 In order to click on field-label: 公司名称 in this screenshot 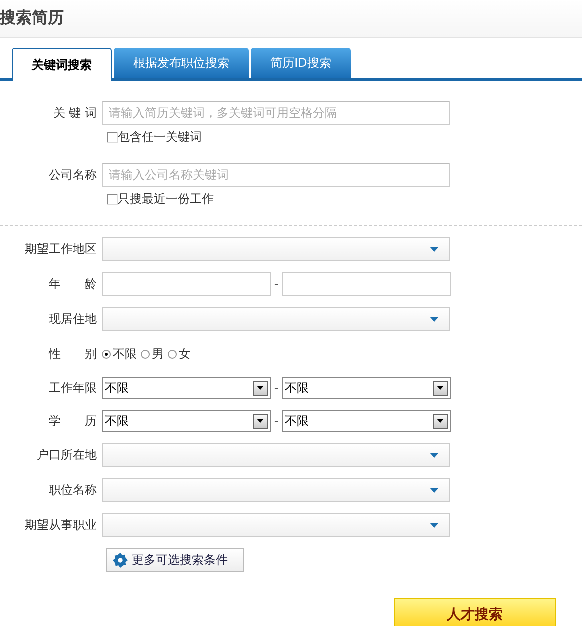, I will do `click(73, 175)`.